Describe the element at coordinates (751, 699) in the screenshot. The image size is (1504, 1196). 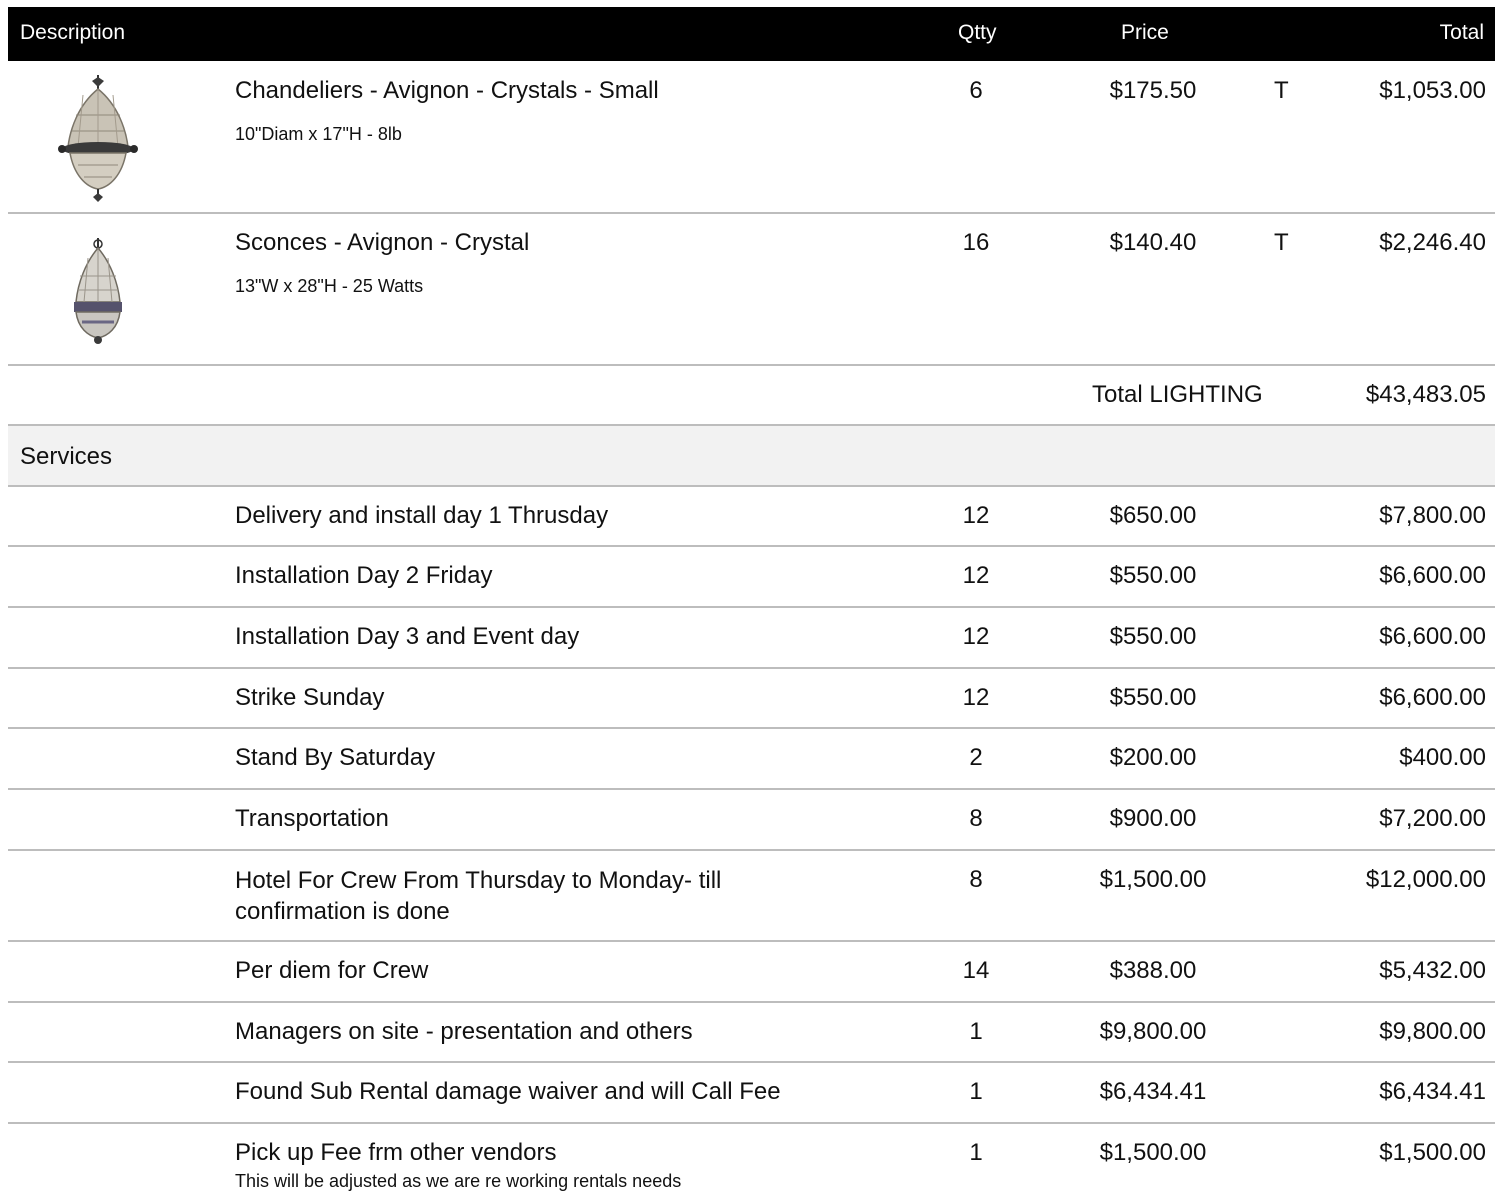
I see `table-row: Strike Sunday 12 $550.00 $6,600.00` at that location.